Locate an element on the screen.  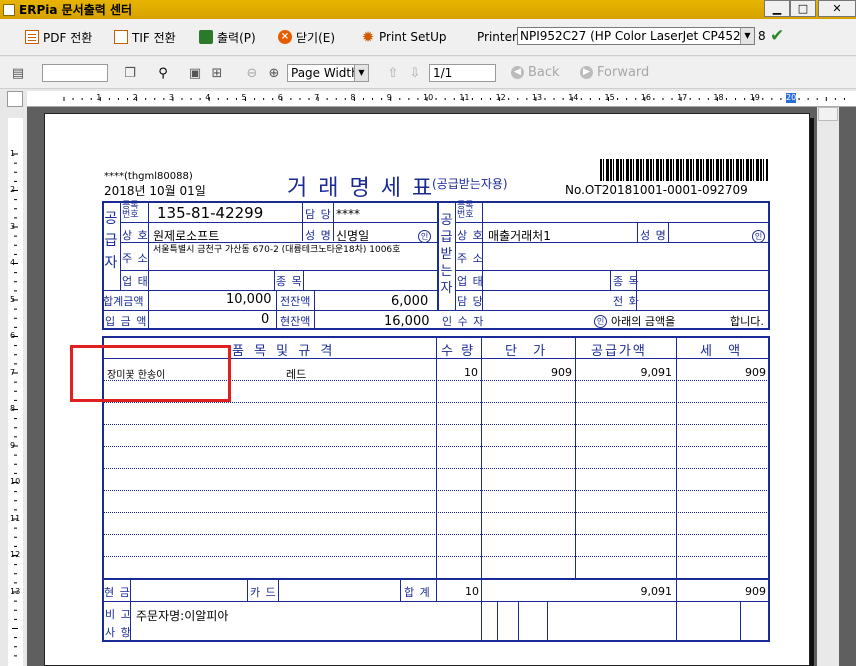
next-page-icon: ⇩ is located at coordinates (415, 73).